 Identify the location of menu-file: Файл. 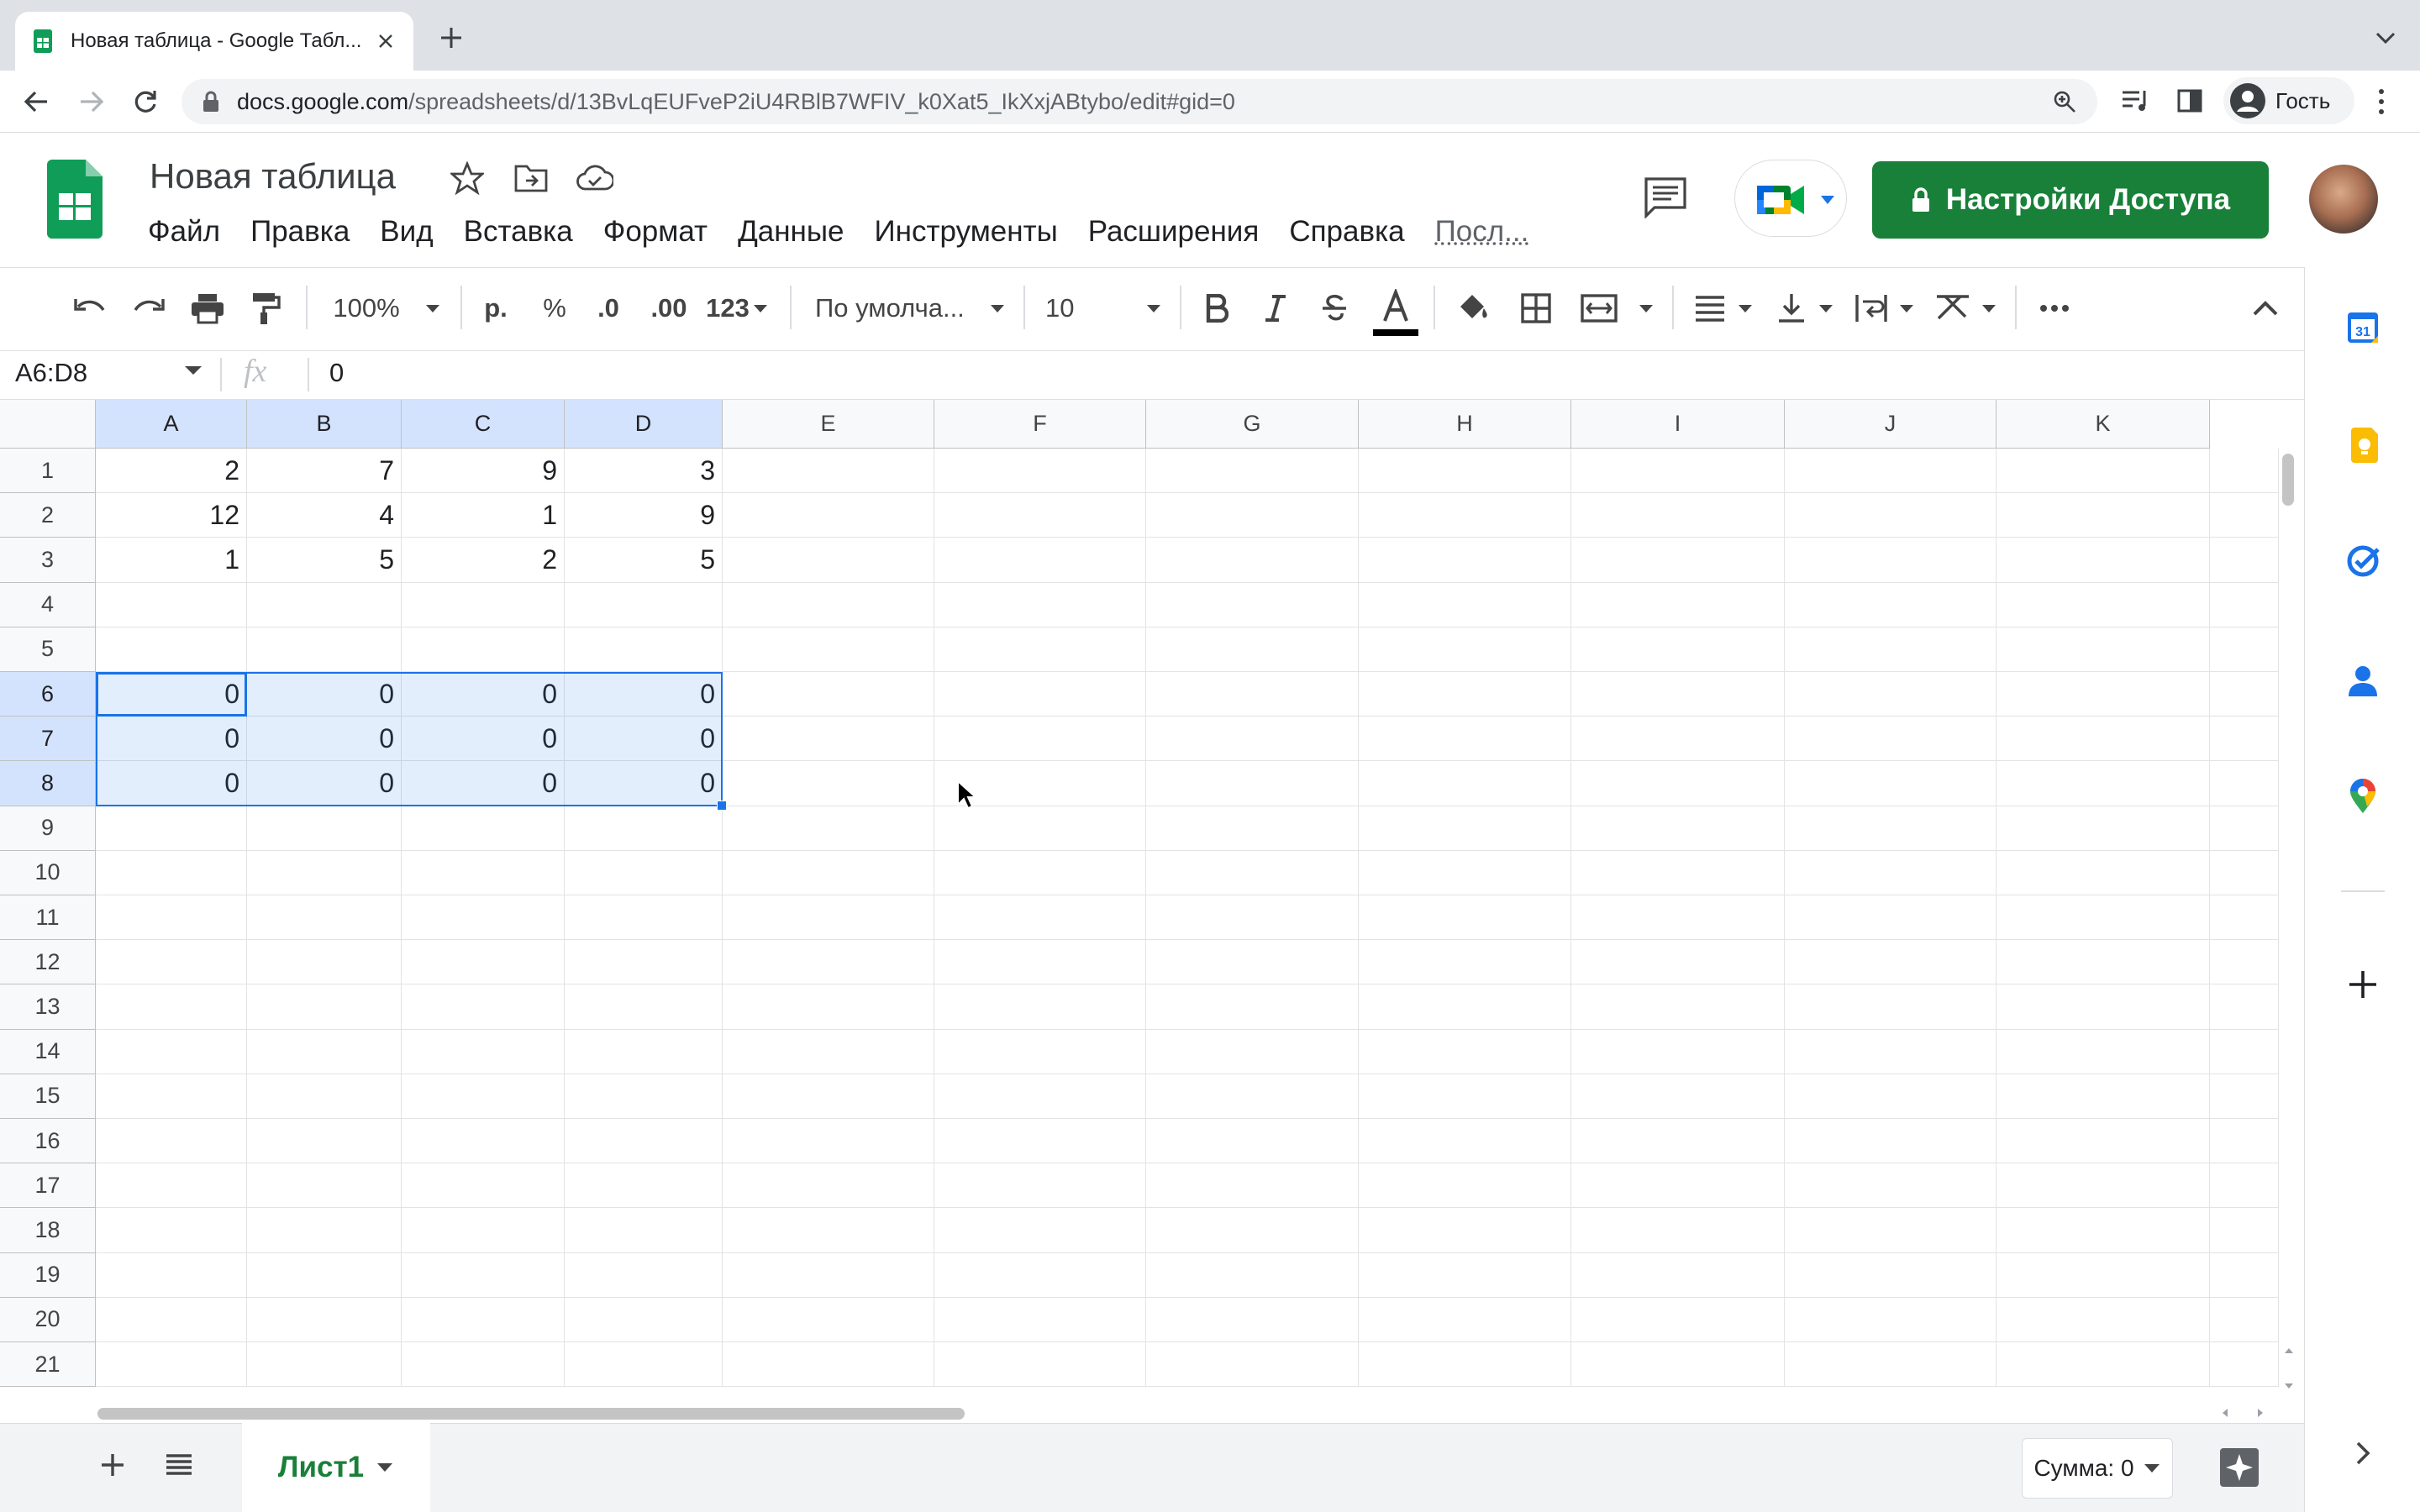
(184, 232).